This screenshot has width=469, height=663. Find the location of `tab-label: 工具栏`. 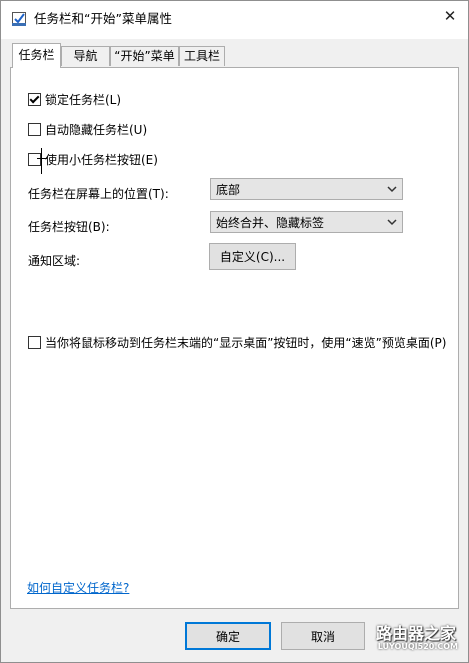

tab-label: 工具栏 is located at coordinates (201, 56).